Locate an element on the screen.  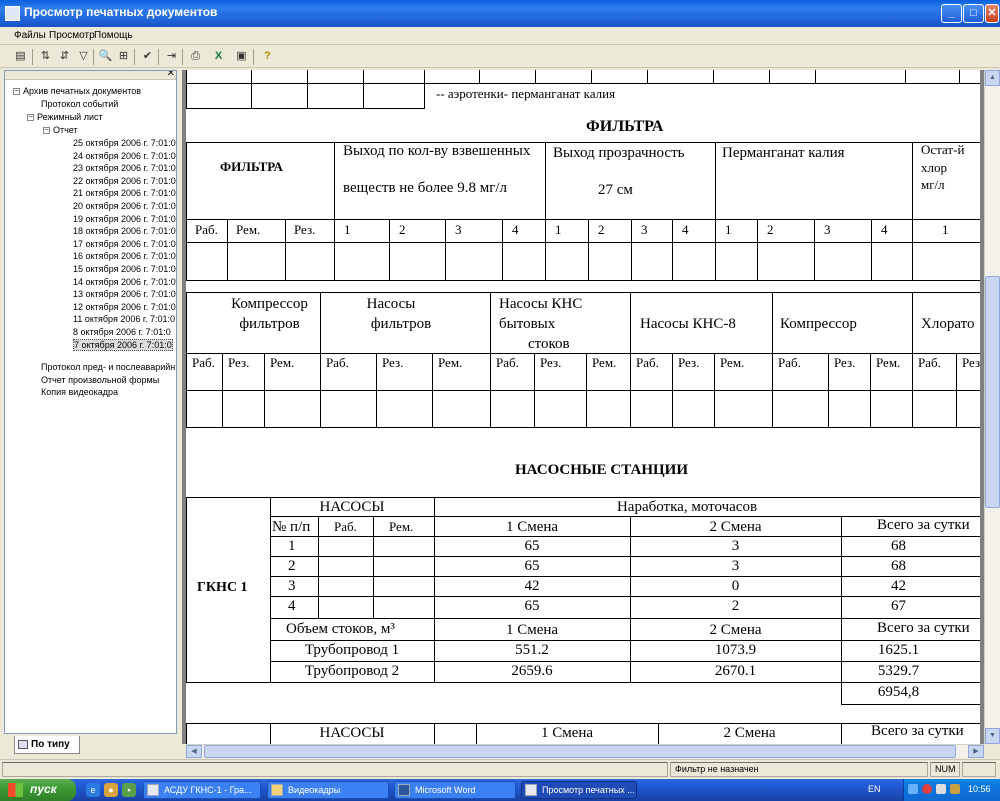
desktop-icon: ▪ is located at coordinates (129, 790).